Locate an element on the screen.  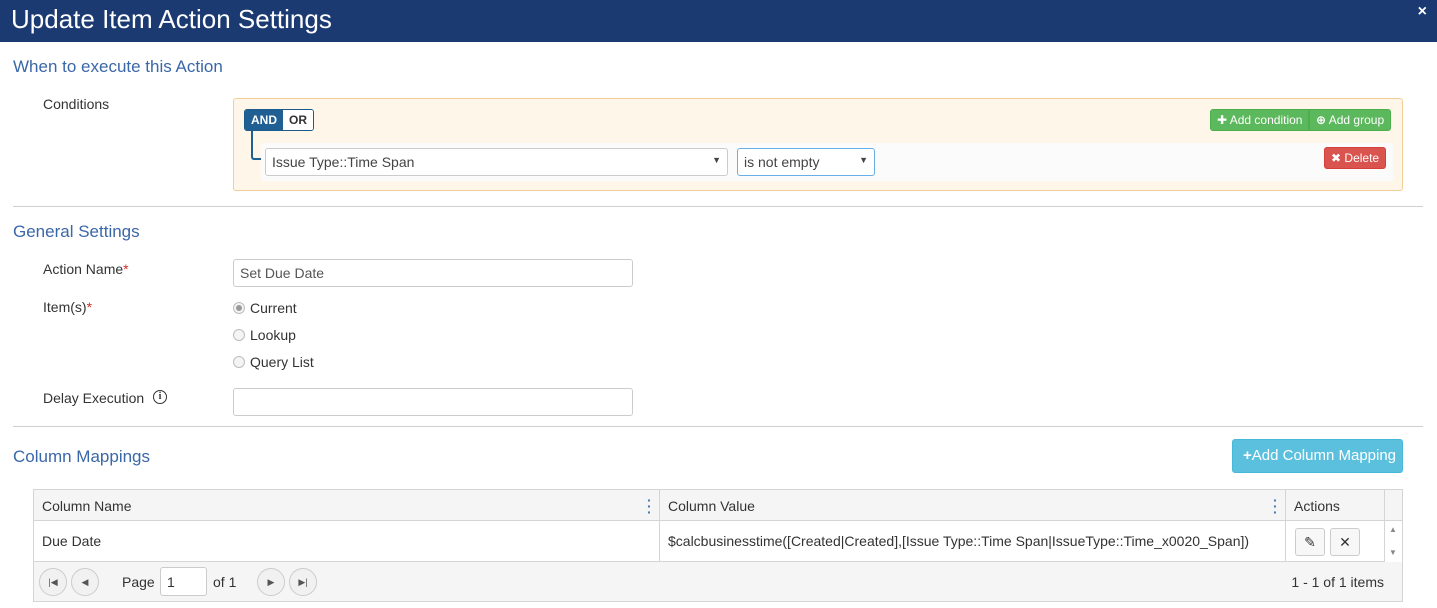
first-page-icon: |◀ is located at coordinates (53, 582).